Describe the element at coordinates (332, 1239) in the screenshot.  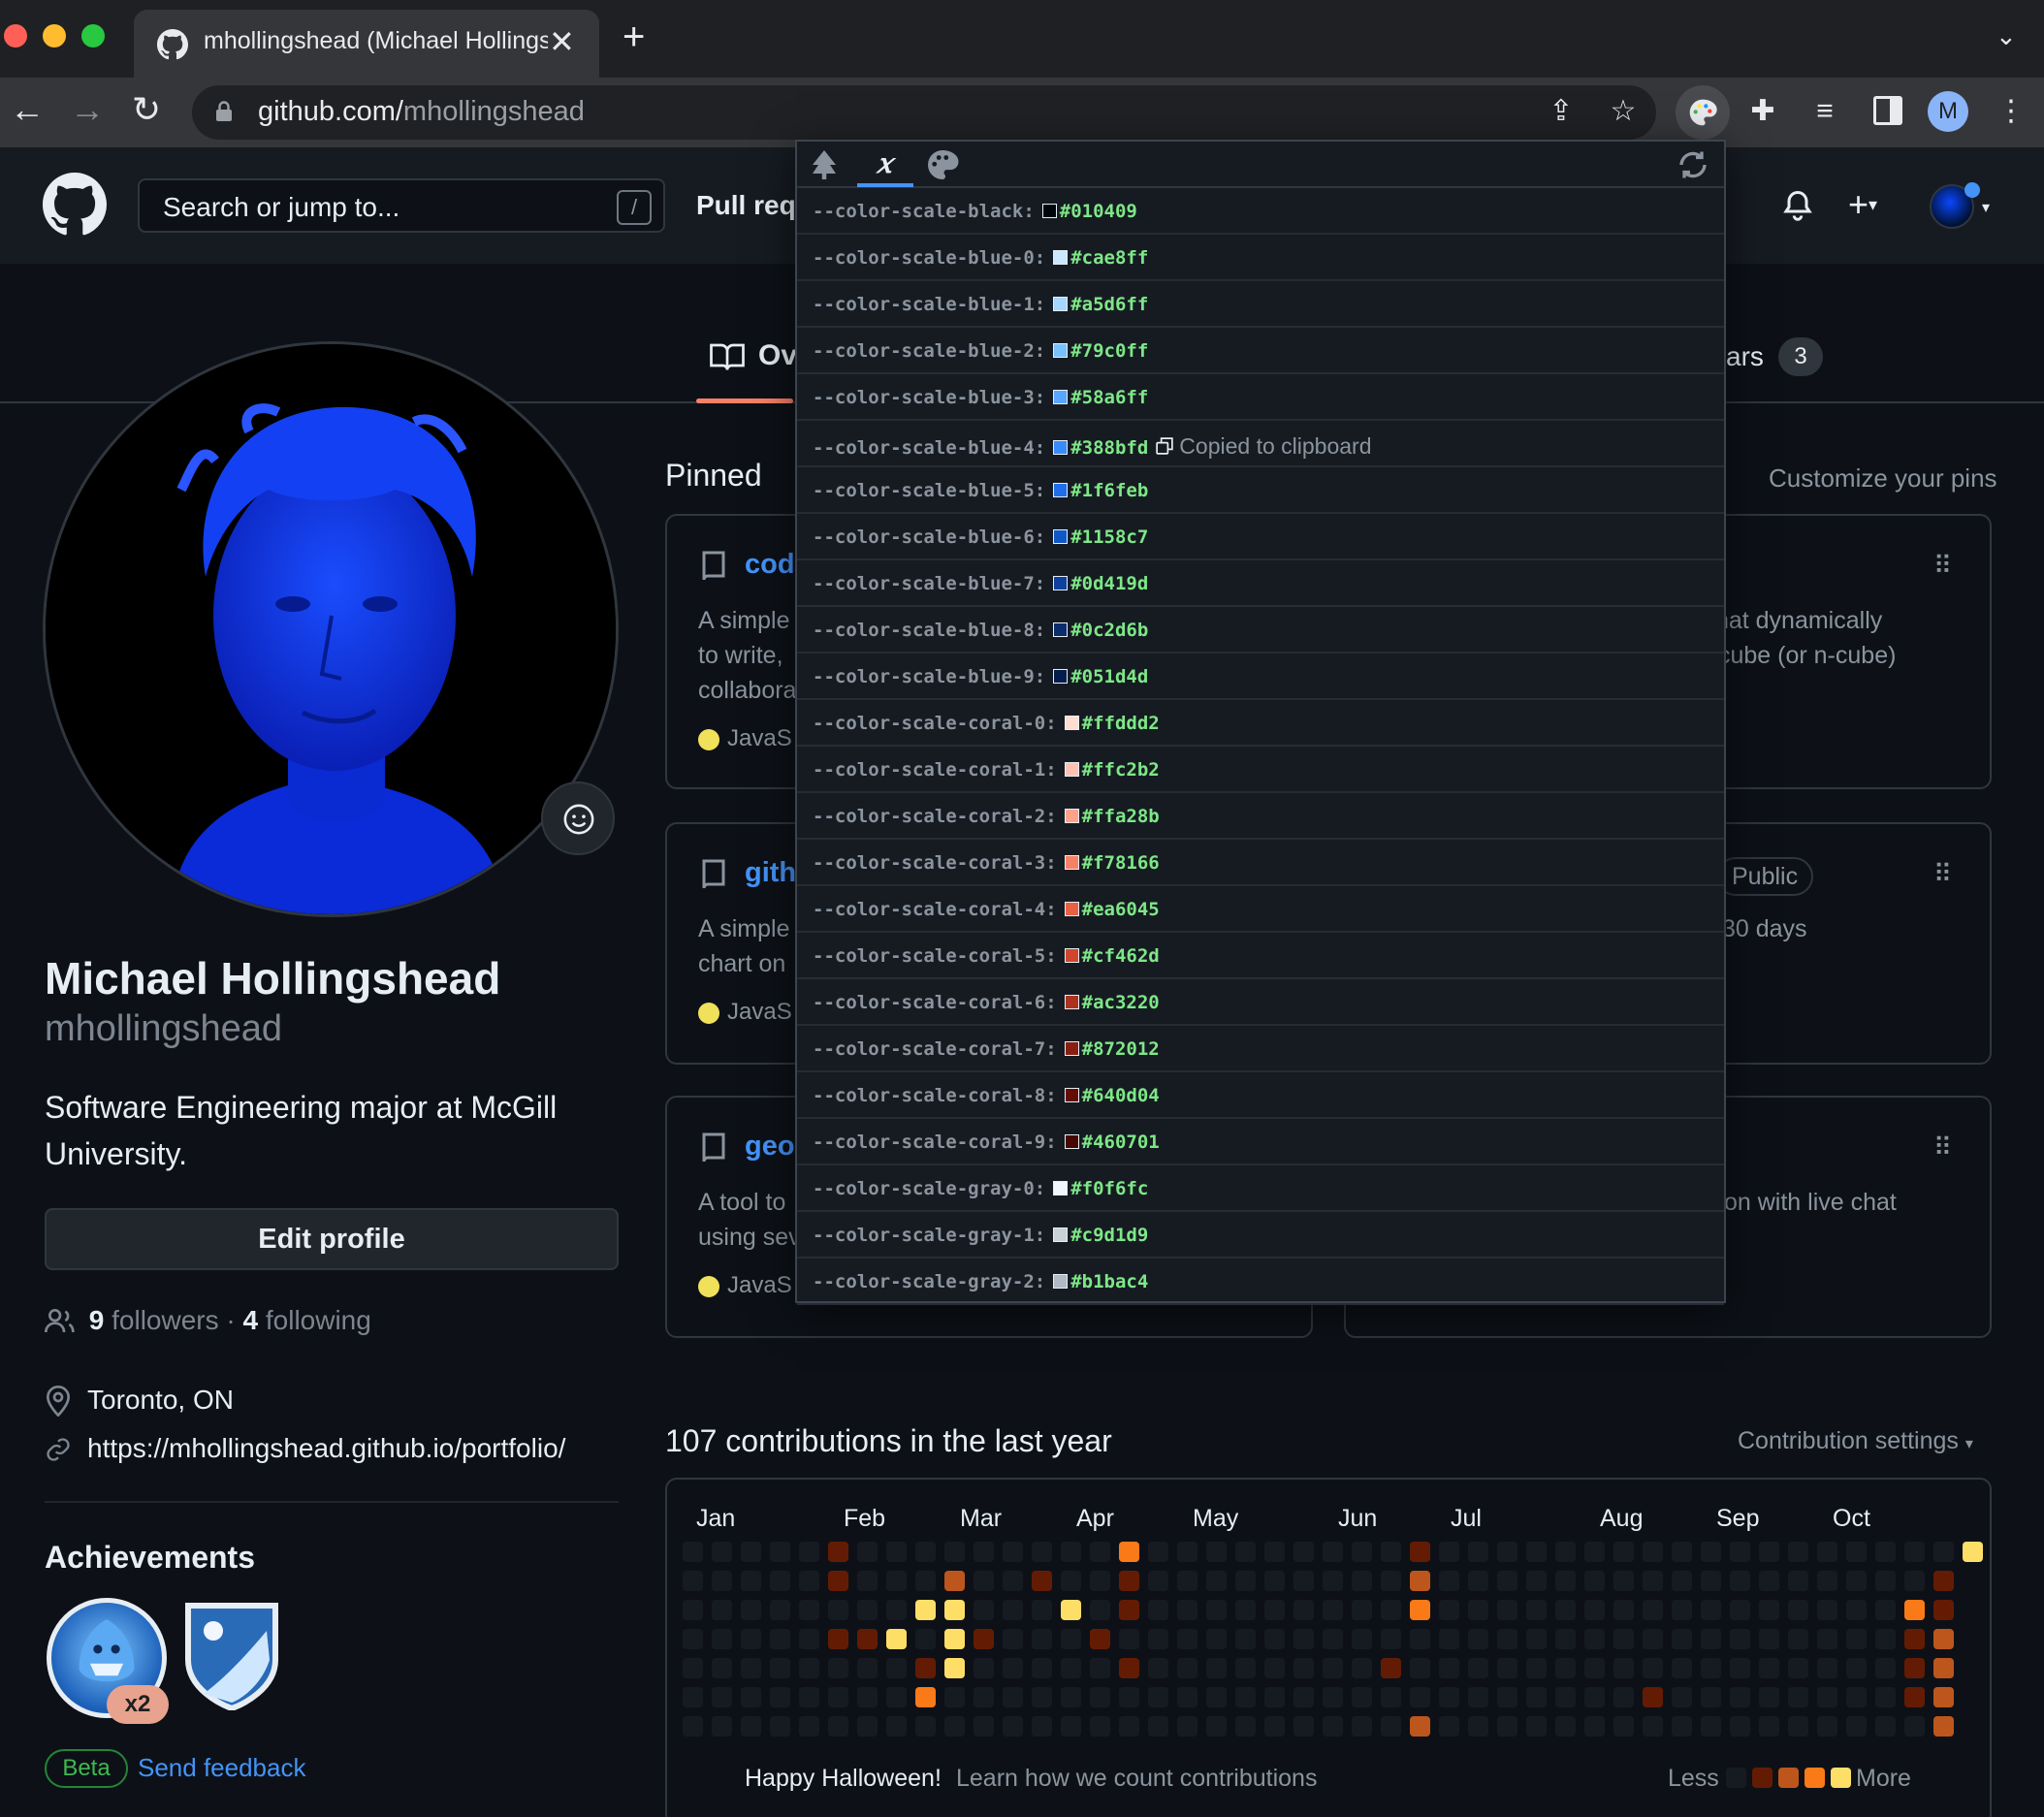
I see `edit-profile-button: Edit profile` at that location.